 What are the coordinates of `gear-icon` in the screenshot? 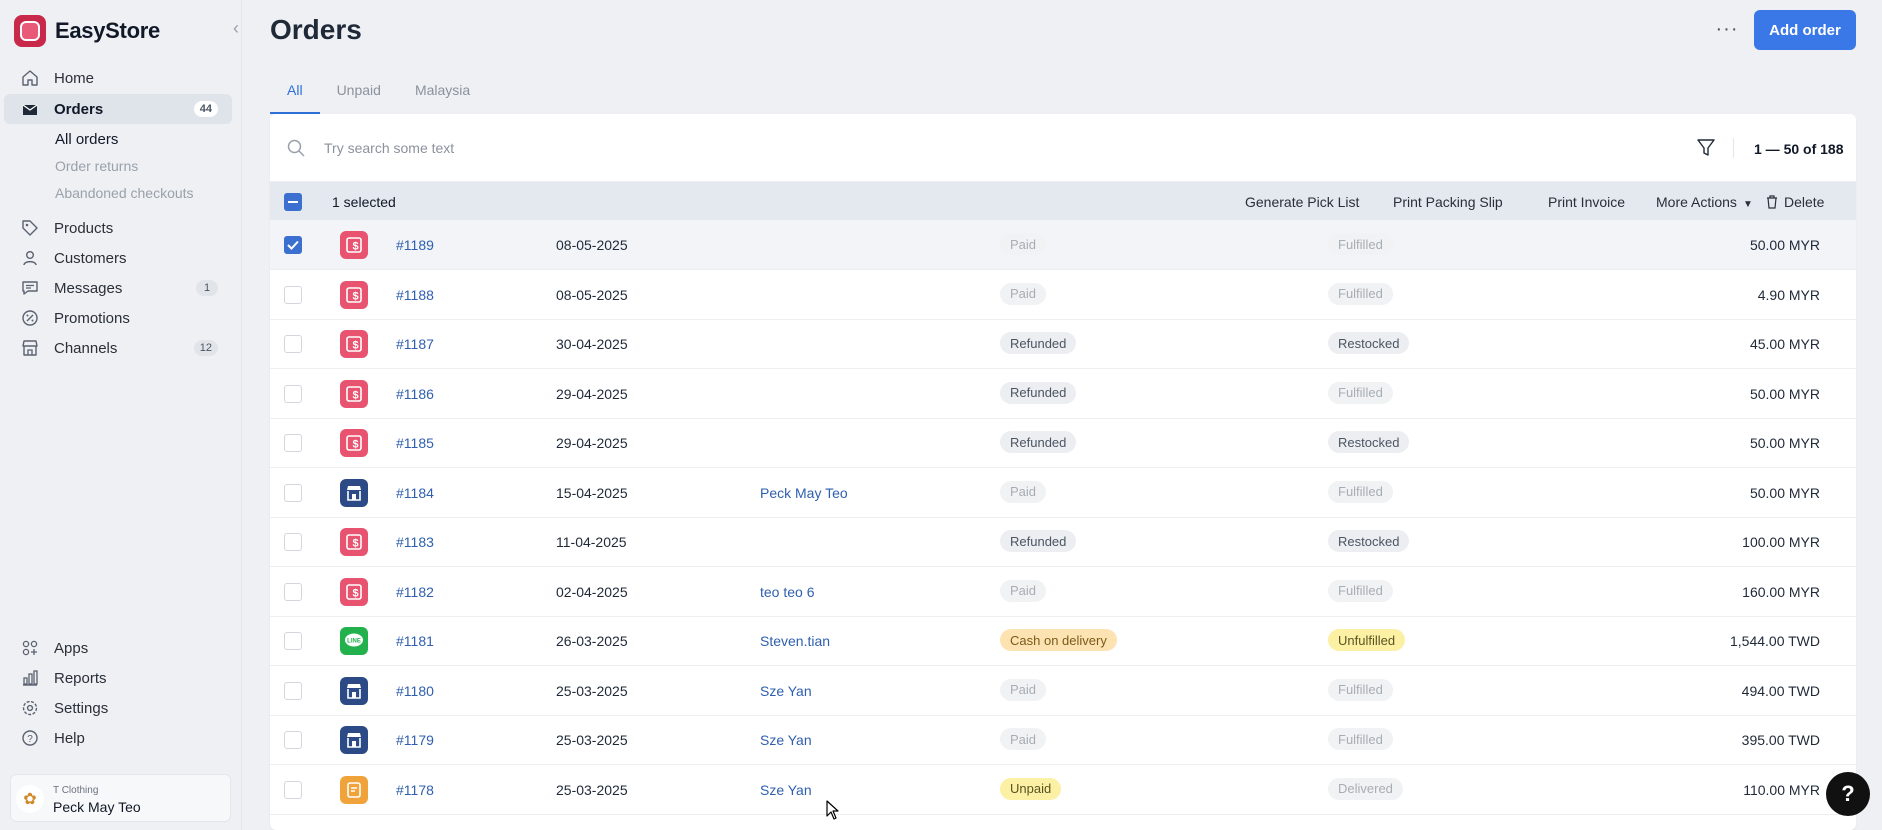 It's located at (30, 708).